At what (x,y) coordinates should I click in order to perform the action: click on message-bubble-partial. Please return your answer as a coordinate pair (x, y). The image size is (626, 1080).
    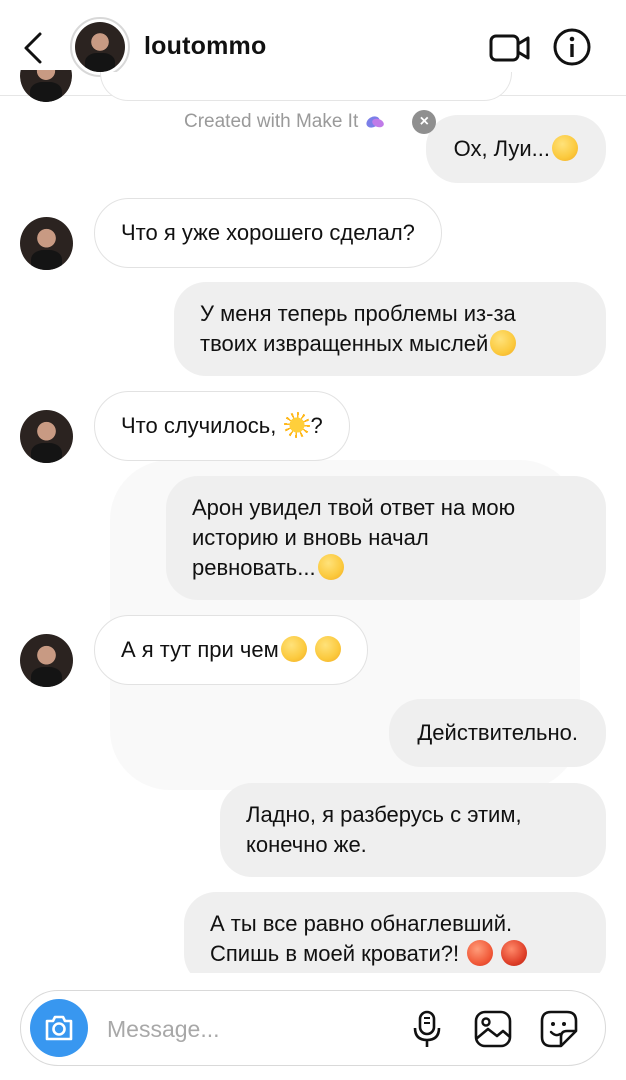
    Looking at the image, I should click on (306, 86).